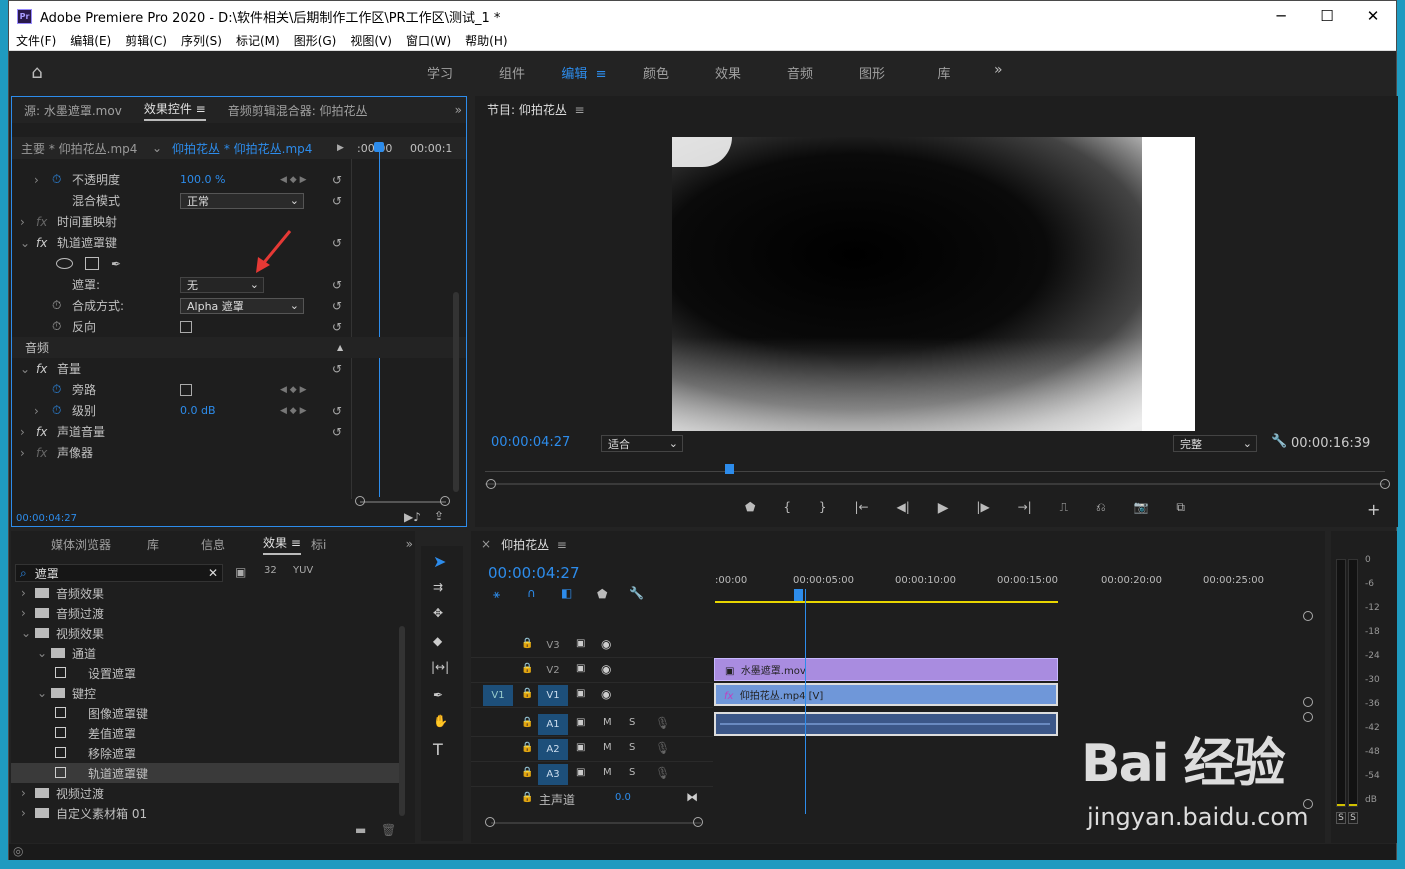 Image resolution: width=1405 pixels, height=869 pixels. What do you see at coordinates (872, 72) in the screenshot?
I see `workspace-graphics: 图形` at bounding box center [872, 72].